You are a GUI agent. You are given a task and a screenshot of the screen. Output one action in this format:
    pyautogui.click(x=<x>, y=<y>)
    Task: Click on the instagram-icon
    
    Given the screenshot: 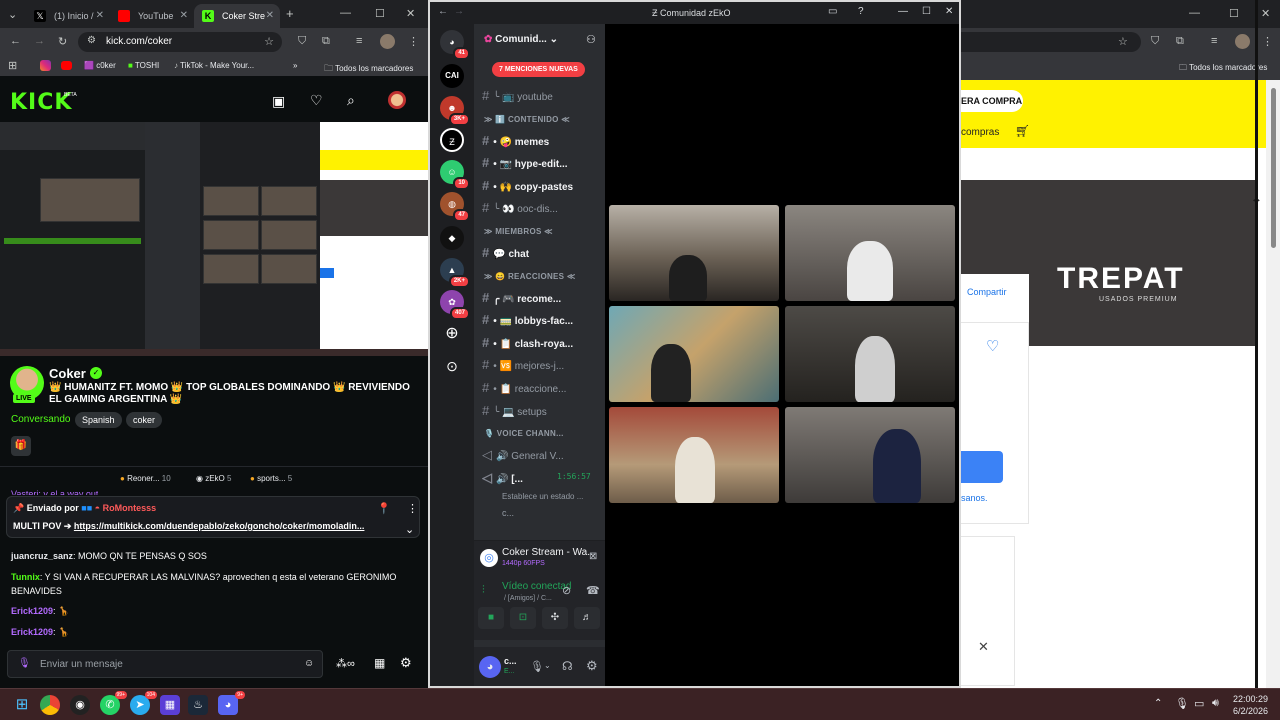 What is the action you would take?
    pyautogui.click(x=45, y=65)
    